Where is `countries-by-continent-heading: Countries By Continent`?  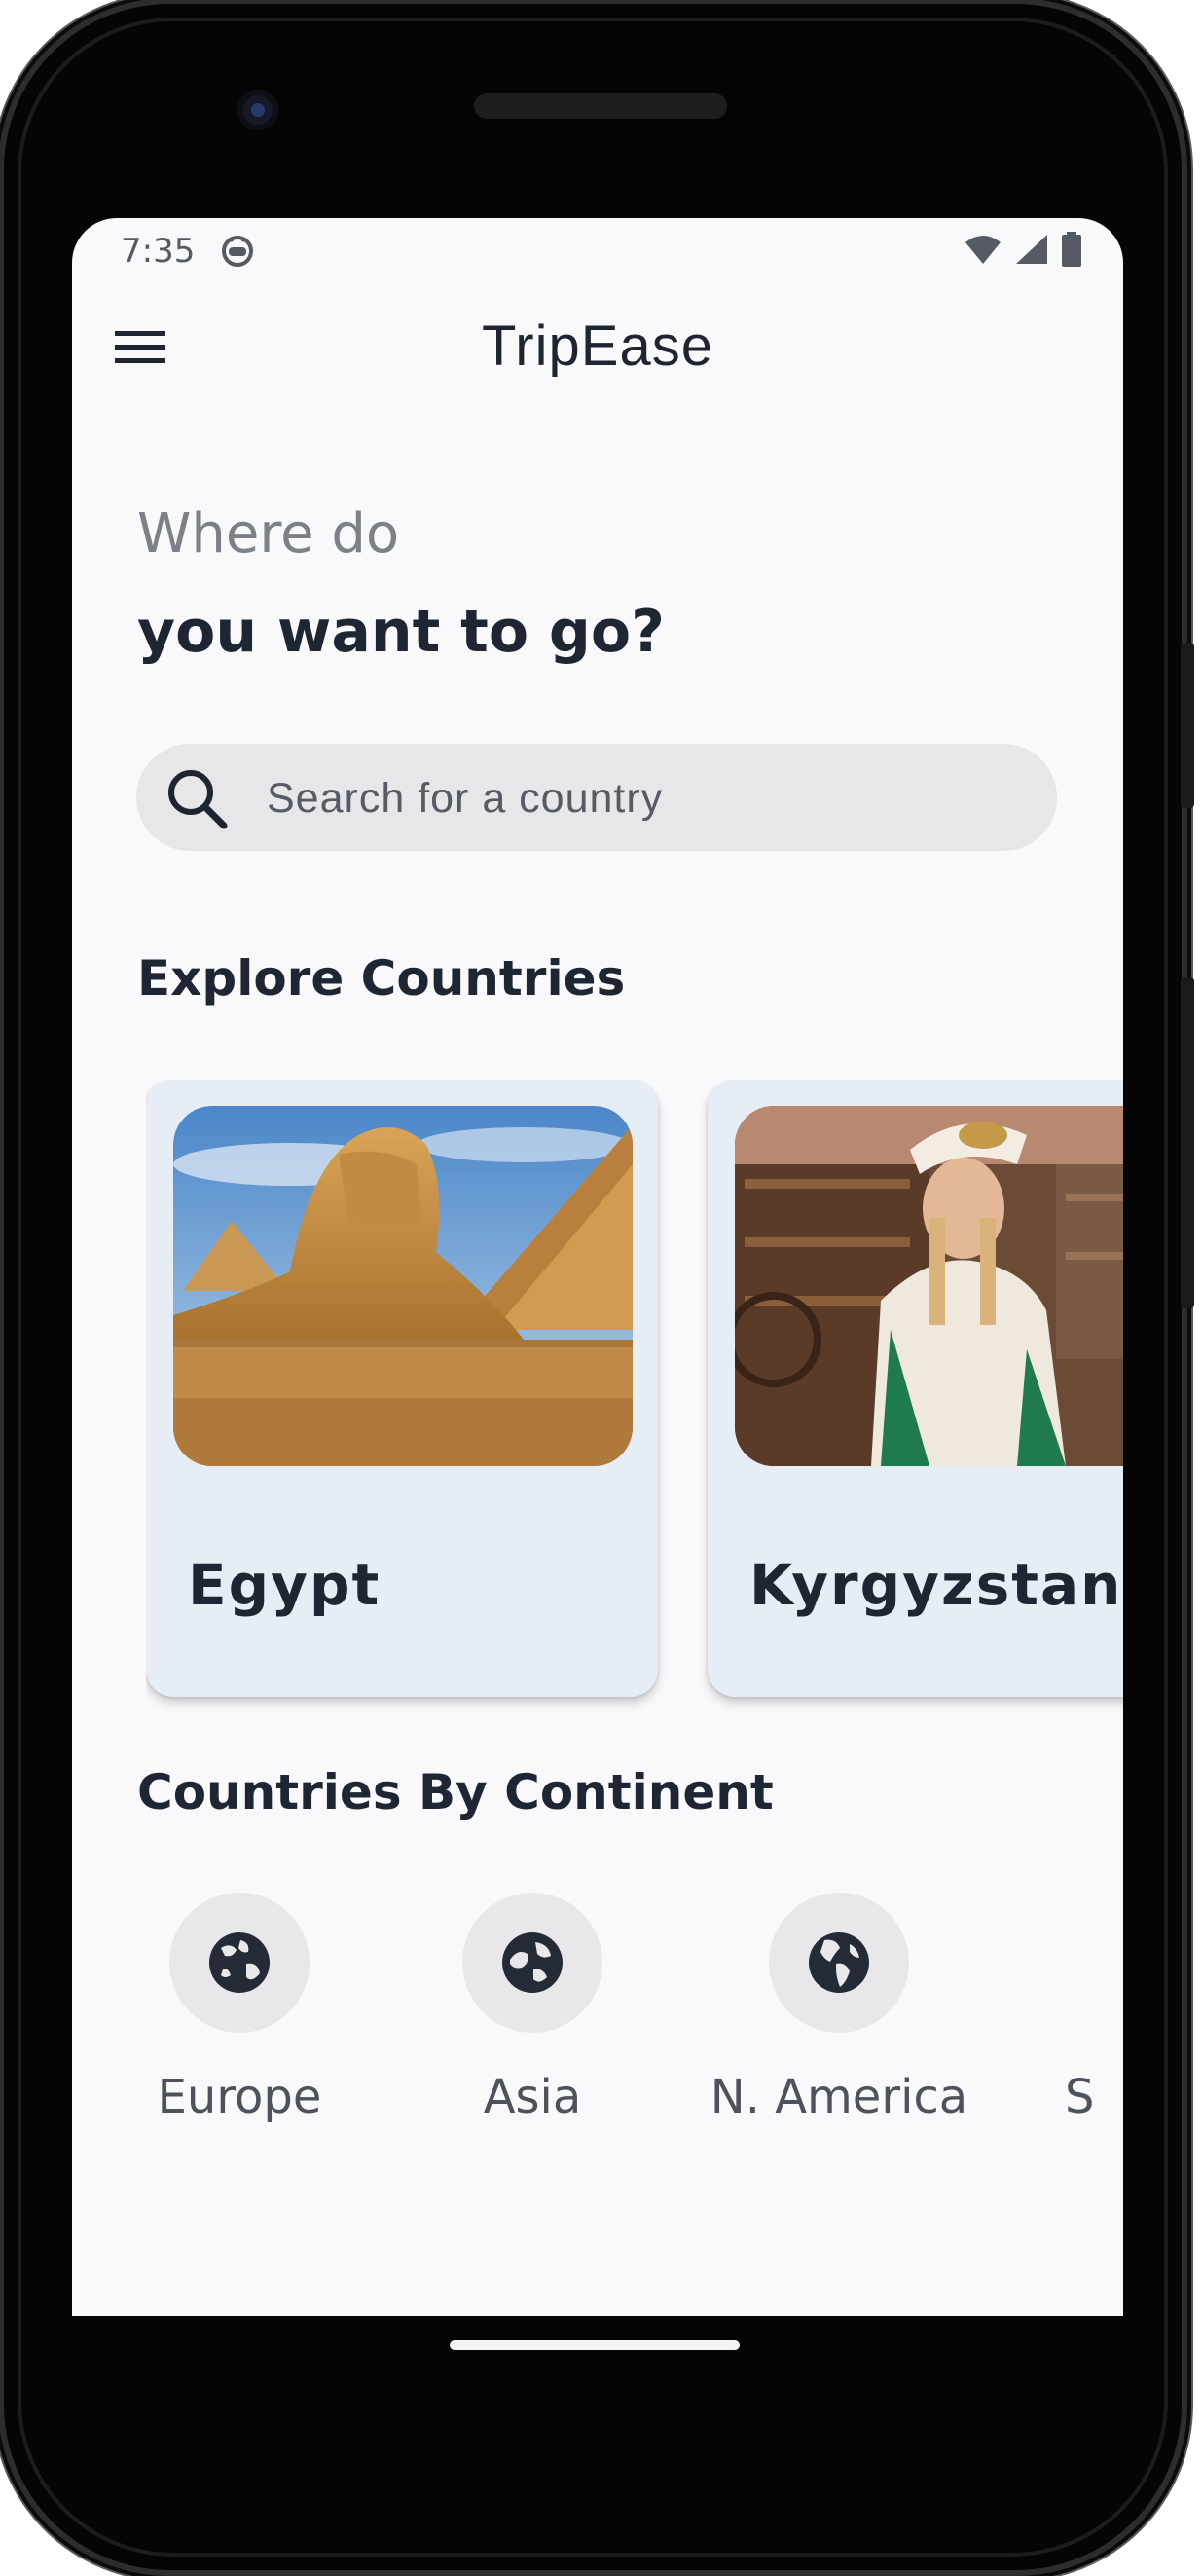
countries-by-continent-heading: Countries By Continent is located at coordinates (455, 1792).